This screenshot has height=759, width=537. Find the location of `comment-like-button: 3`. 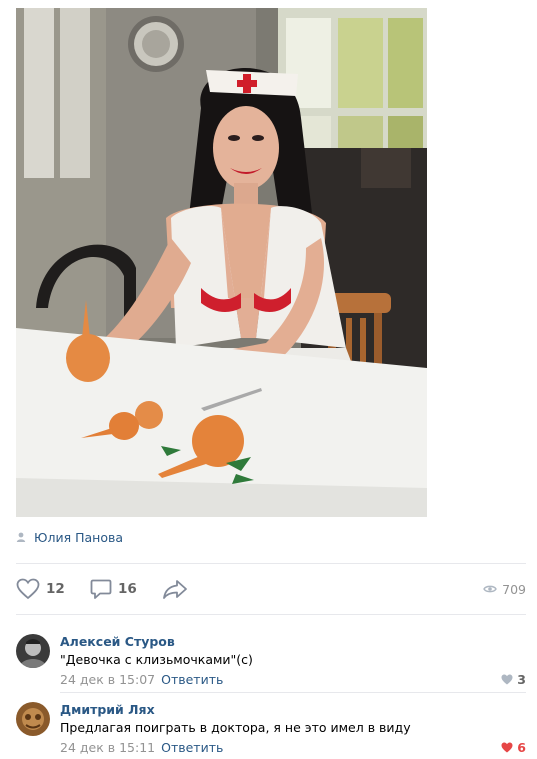

comment-like-button: 3 is located at coordinates (513, 679).